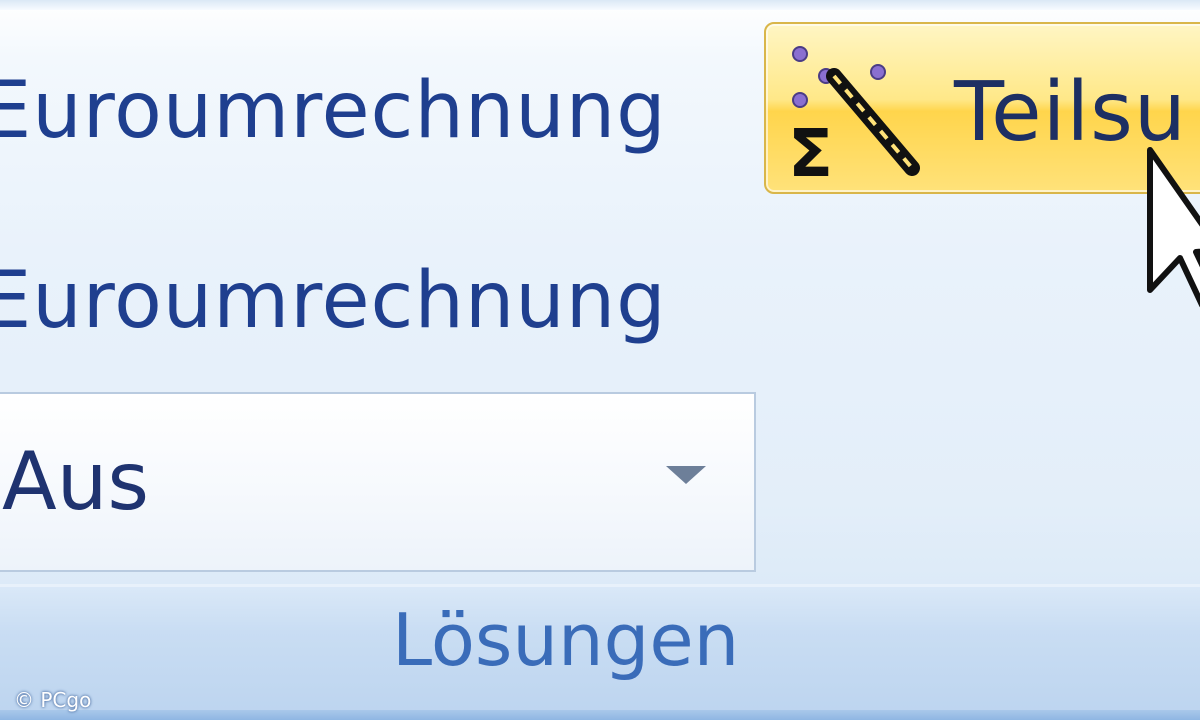  What do you see at coordinates (854, 116) in the screenshot?
I see `subtotal-sigma-icon: Σ` at bounding box center [854, 116].